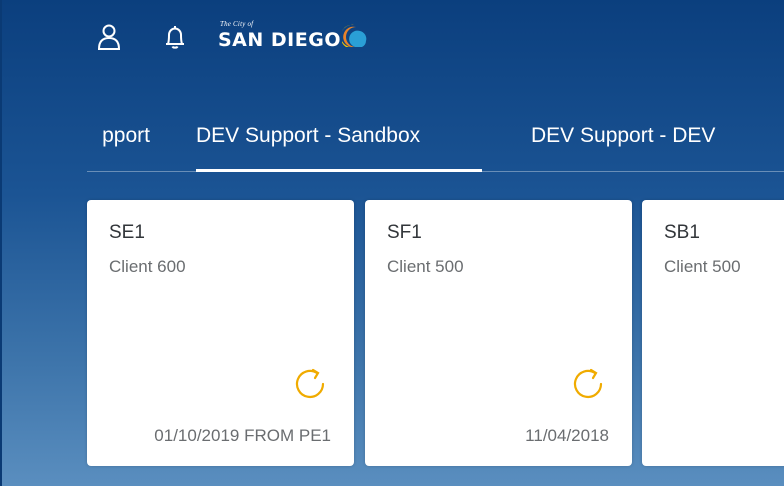 The width and height of the screenshot is (784, 486). Describe the element at coordinates (175, 37) in the screenshot. I see `bell-icon` at that location.